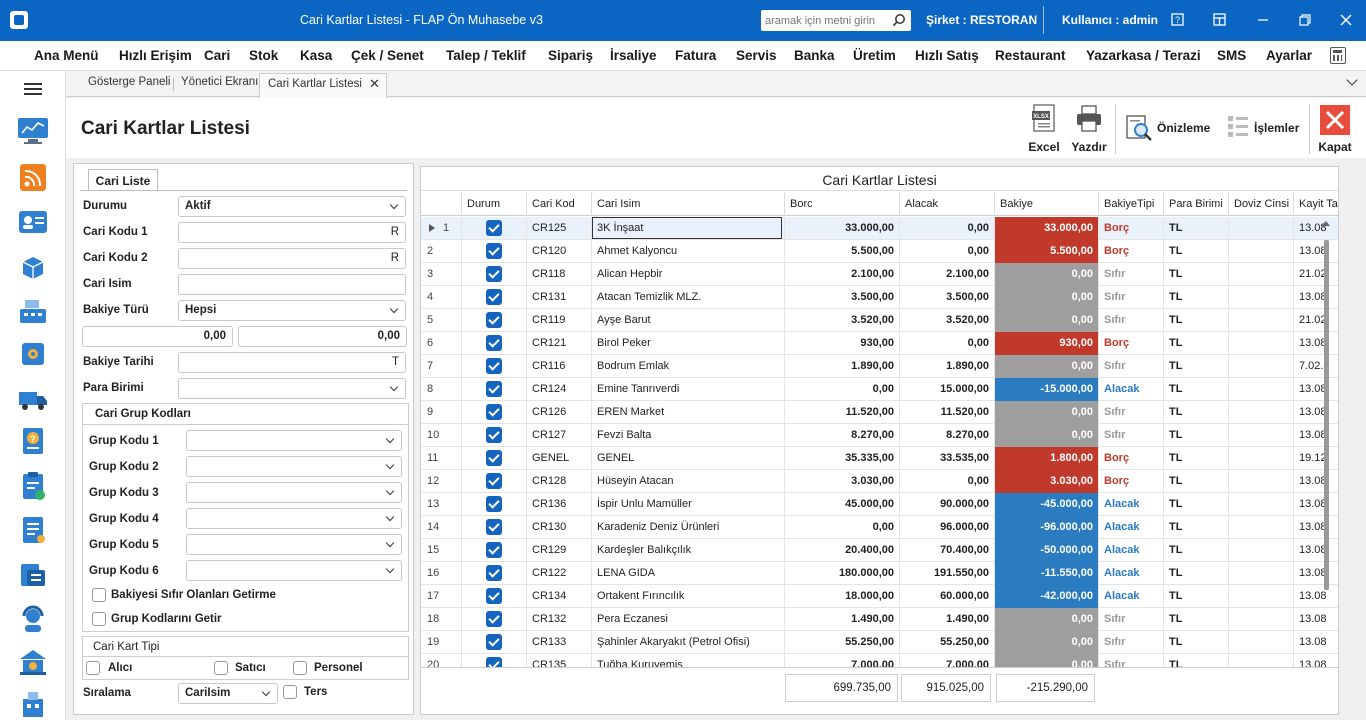 The height and width of the screenshot is (720, 1366). What do you see at coordinates (1326, 415) in the screenshot?
I see `grid-vertical-scrollbar` at bounding box center [1326, 415].